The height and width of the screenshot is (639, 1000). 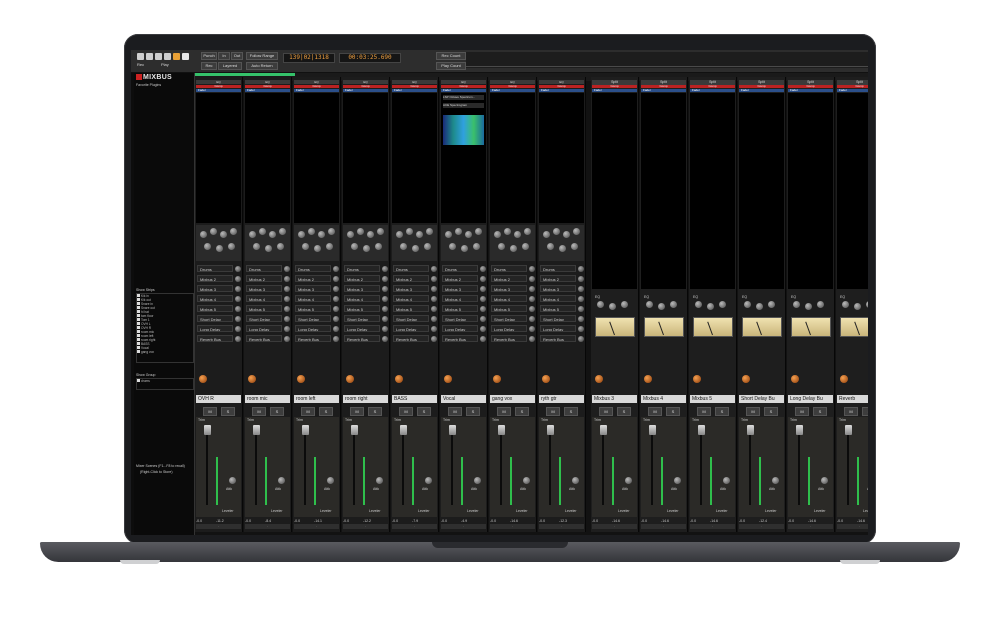 What do you see at coordinates (149, 56) in the screenshot?
I see `range-tool-icon` at bounding box center [149, 56].